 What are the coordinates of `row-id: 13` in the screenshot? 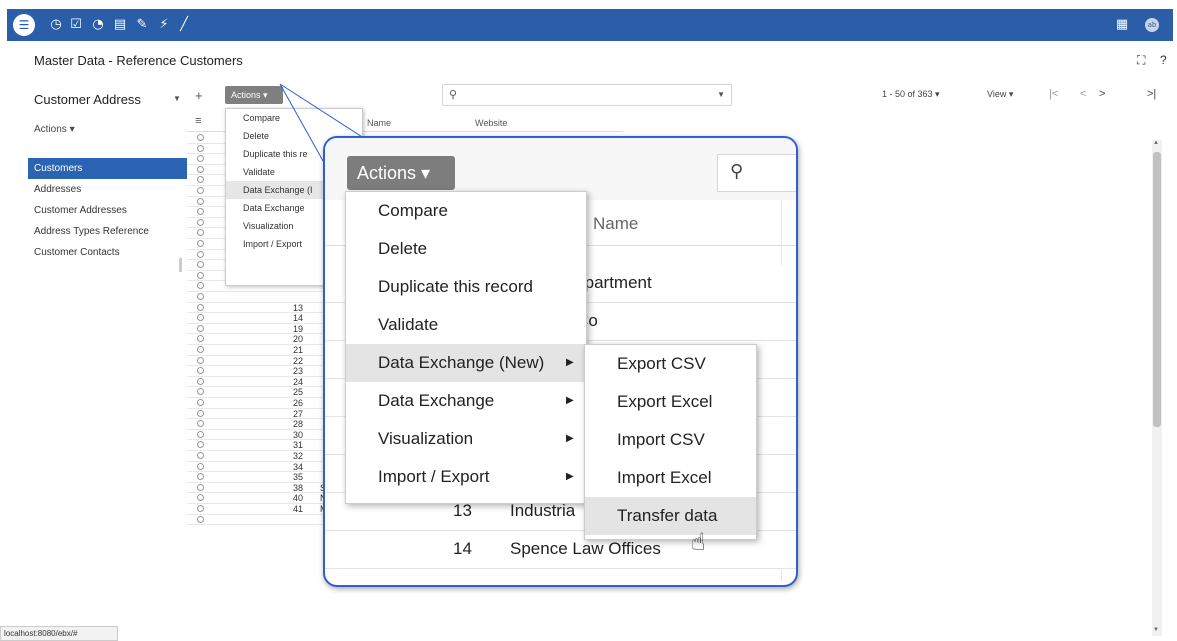 It's located at (462, 510).